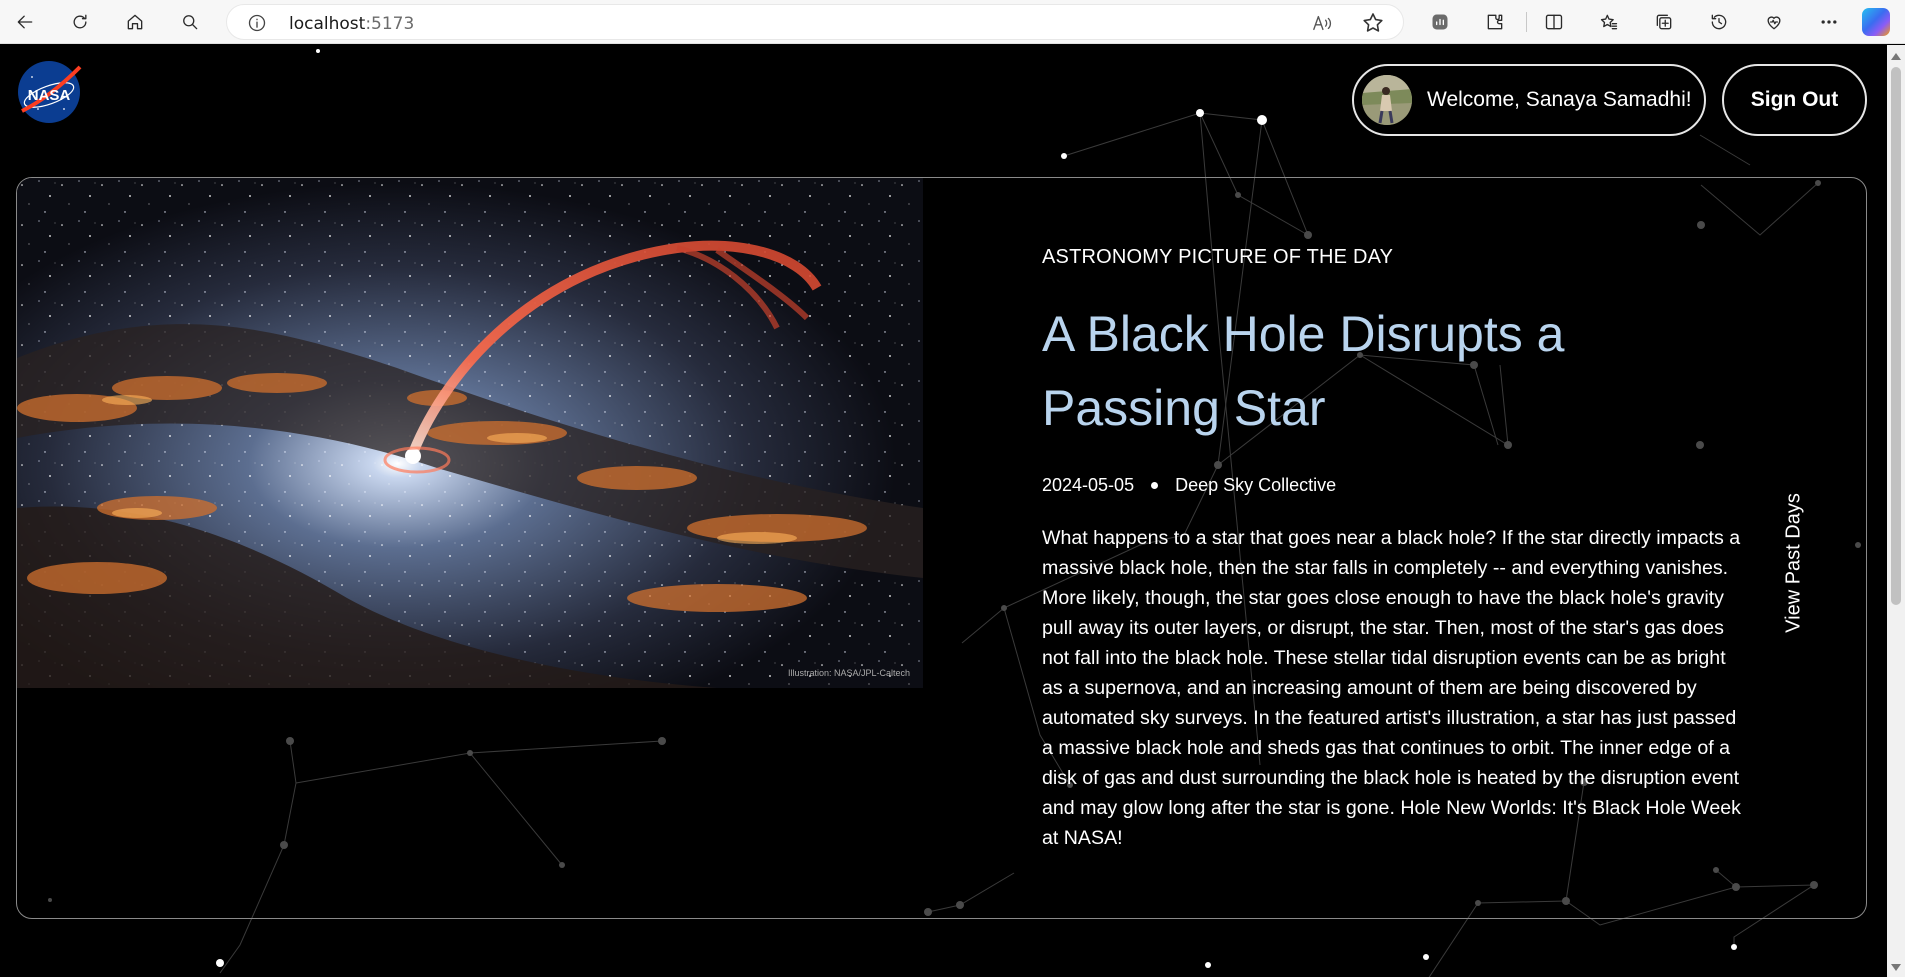  What do you see at coordinates (815, 22) in the screenshot?
I see `address-bar: localhost:5173` at bounding box center [815, 22].